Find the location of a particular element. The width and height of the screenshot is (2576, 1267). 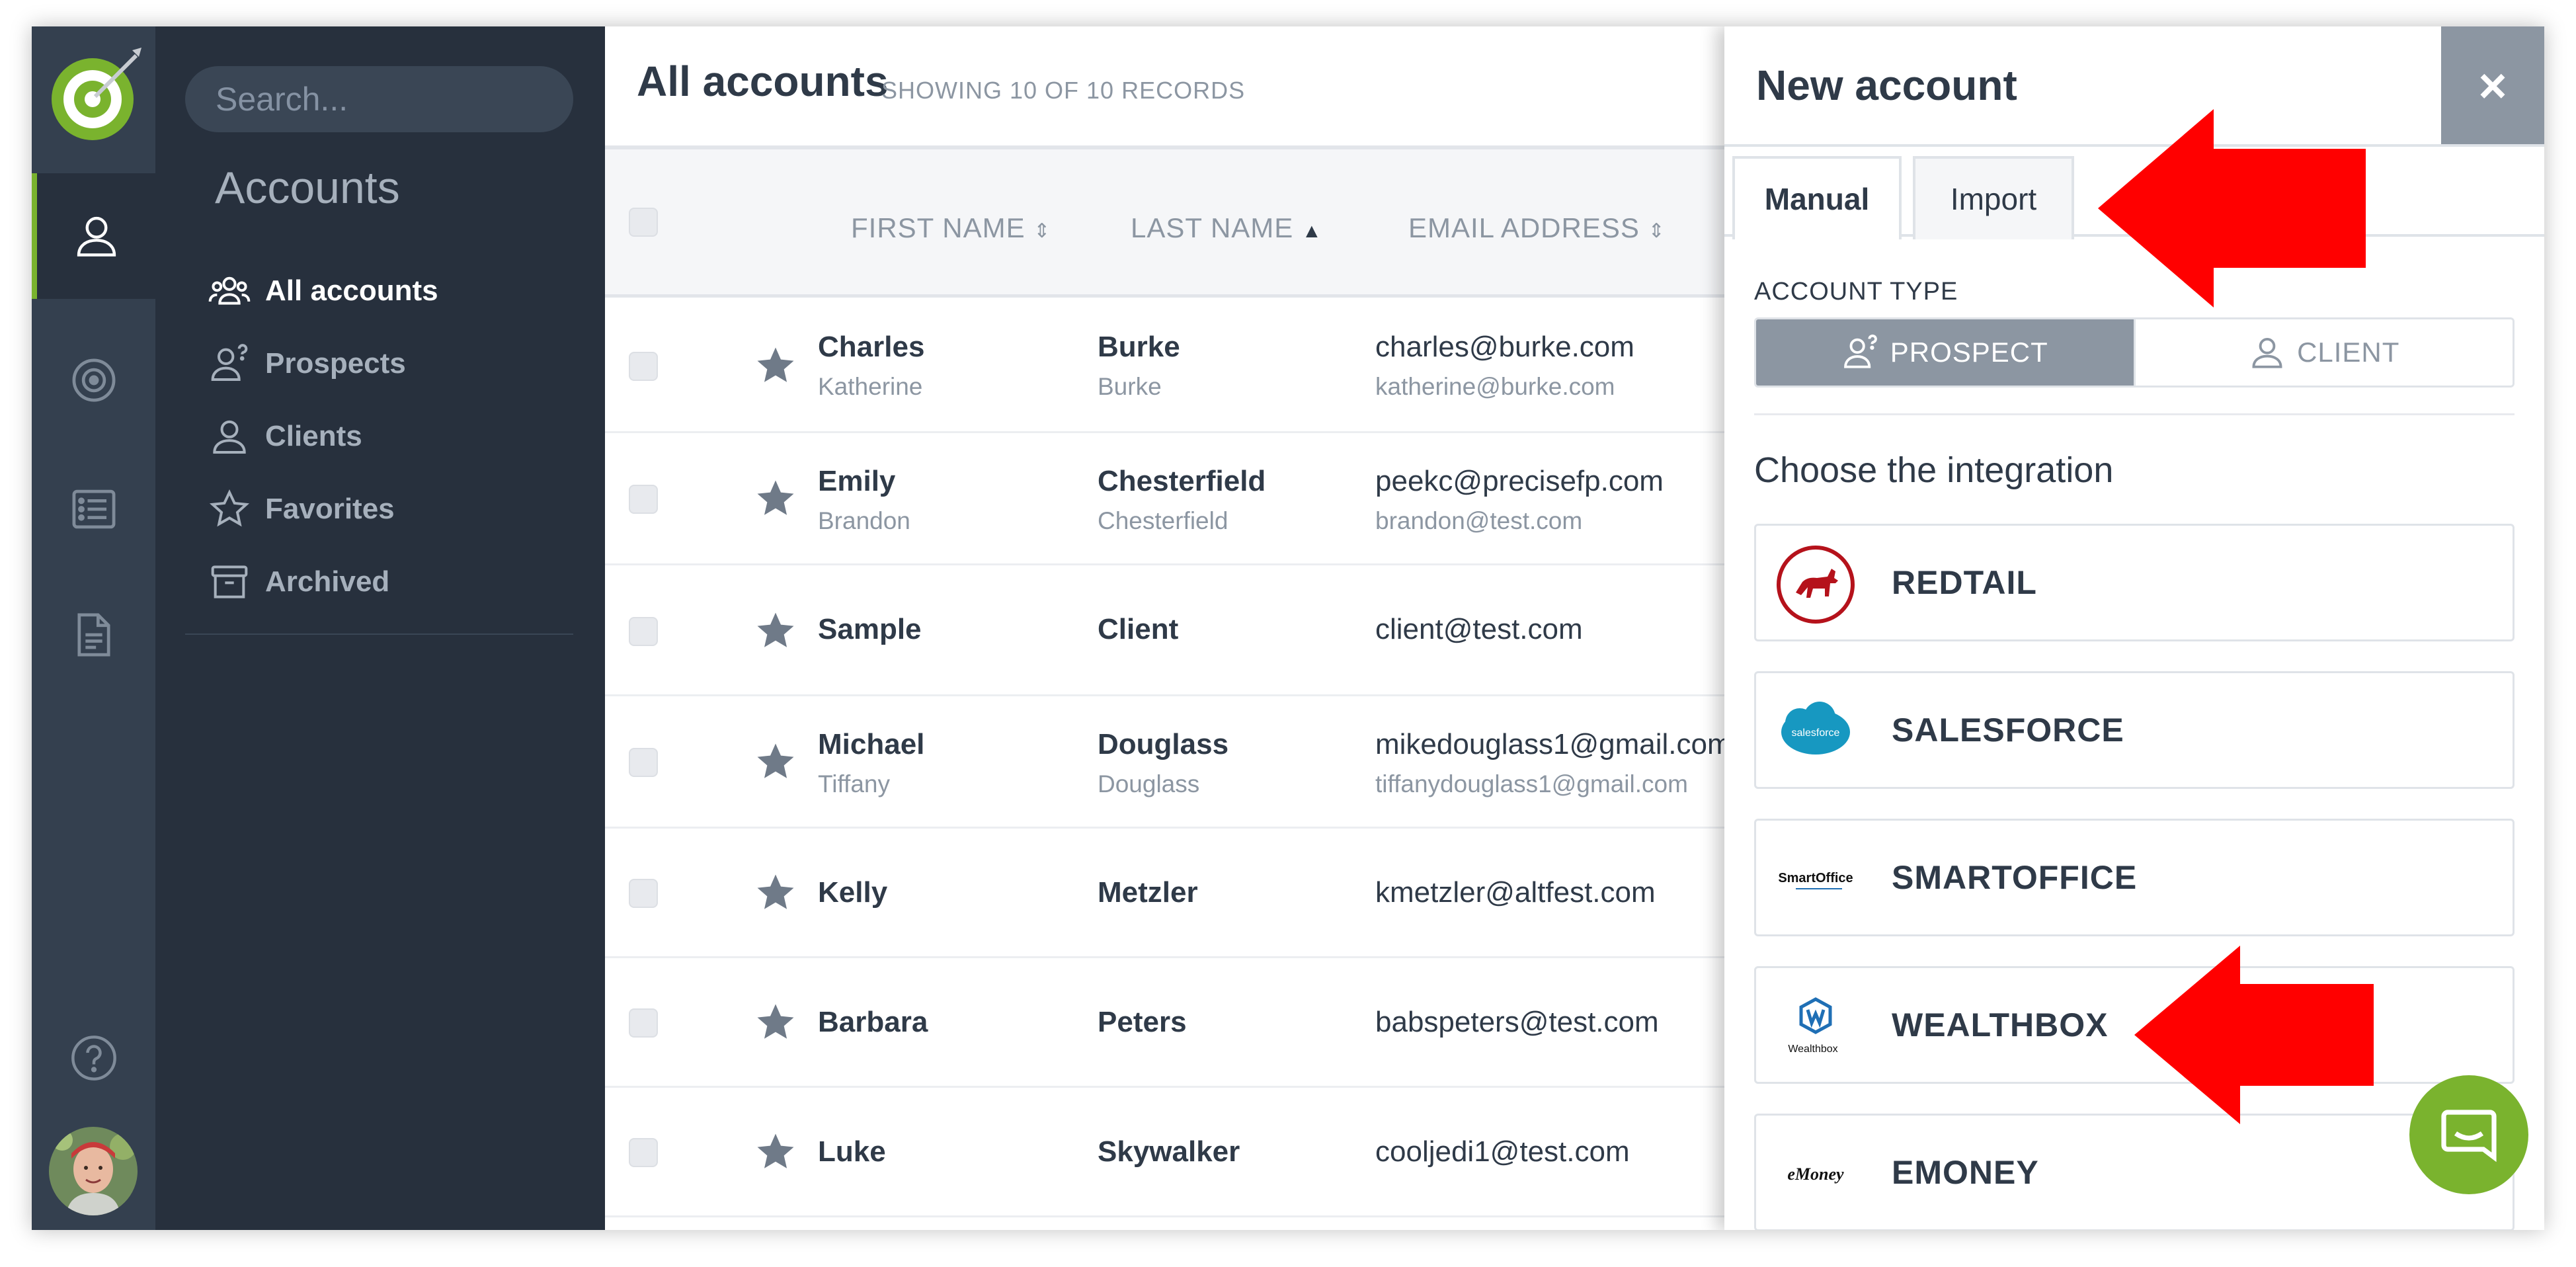

email: client@test.com is located at coordinates (1479, 629).